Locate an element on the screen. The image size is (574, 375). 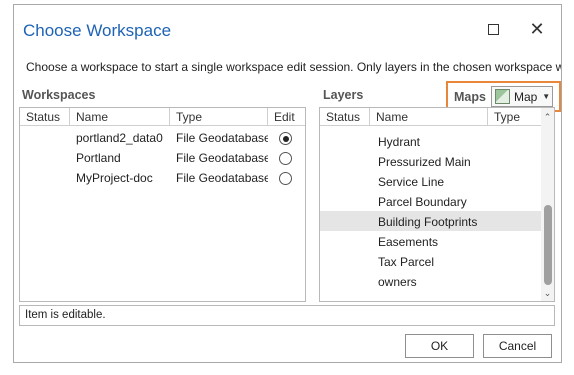
layer-item: owners is located at coordinates (397, 282).